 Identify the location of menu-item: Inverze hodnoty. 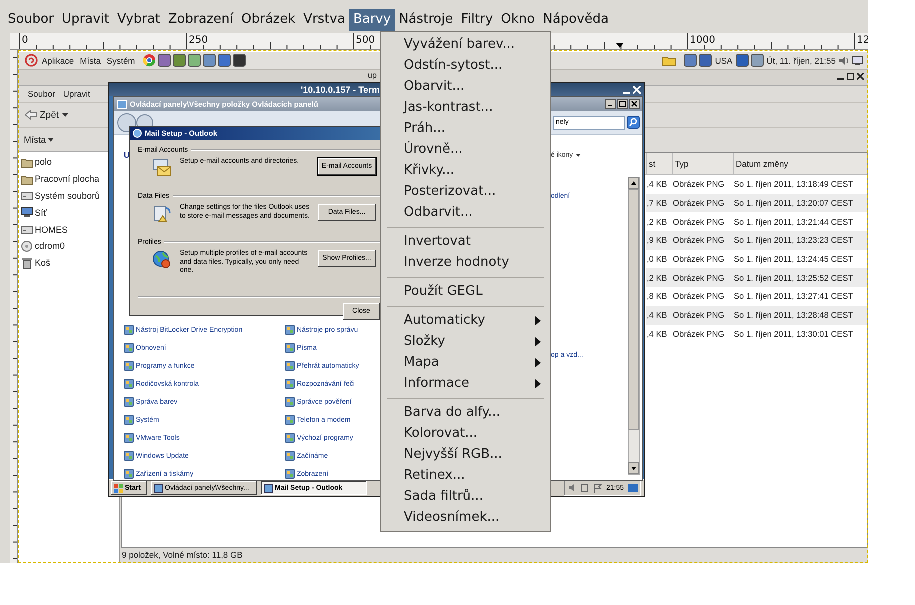
(465, 262).